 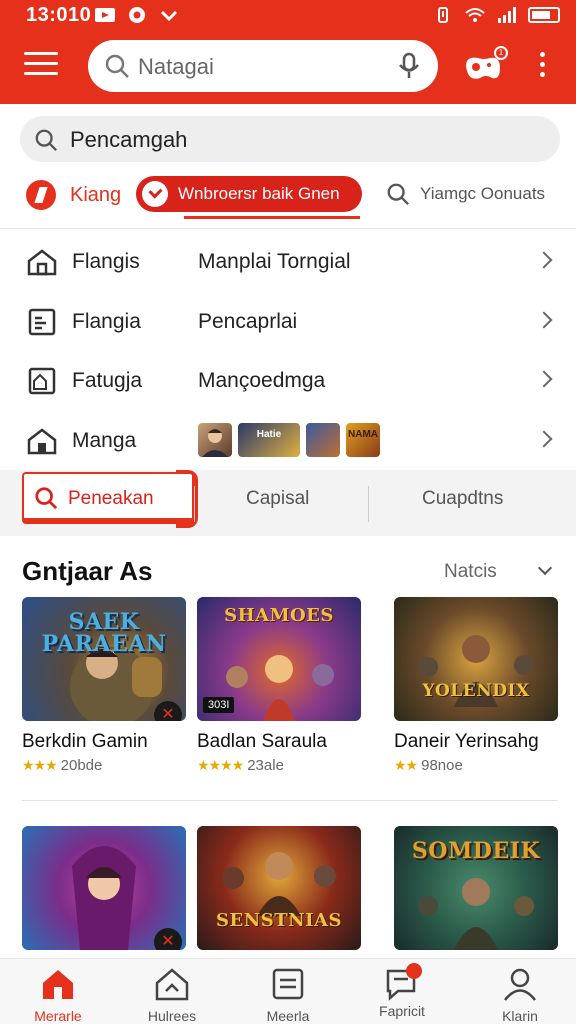 I want to click on cover-title: SOMDEIK, so click(x=476, y=851).